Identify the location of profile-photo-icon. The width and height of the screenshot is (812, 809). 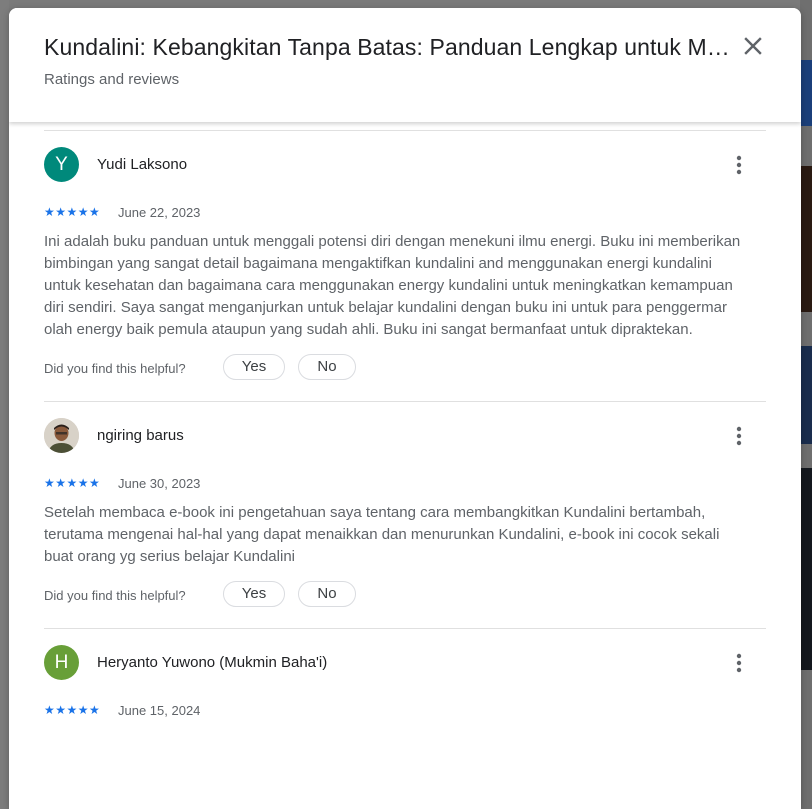
(61, 435).